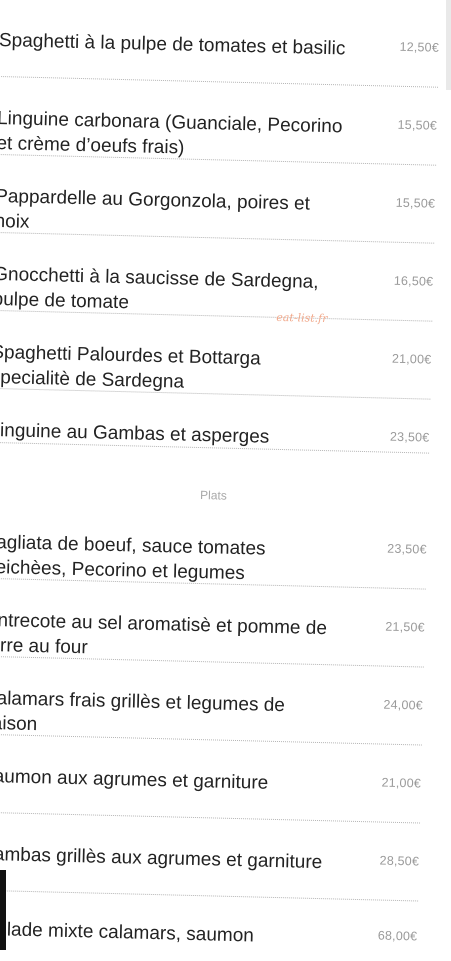 The image size is (451, 961). What do you see at coordinates (127, 932) in the screenshot?
I see `menu-item-name: Grillade mixte calamars, saumon` at bounding box center [127, 932].